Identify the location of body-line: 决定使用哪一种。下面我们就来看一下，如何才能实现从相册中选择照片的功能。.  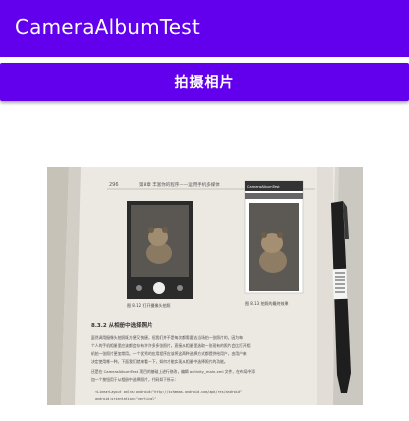
(159, 361).